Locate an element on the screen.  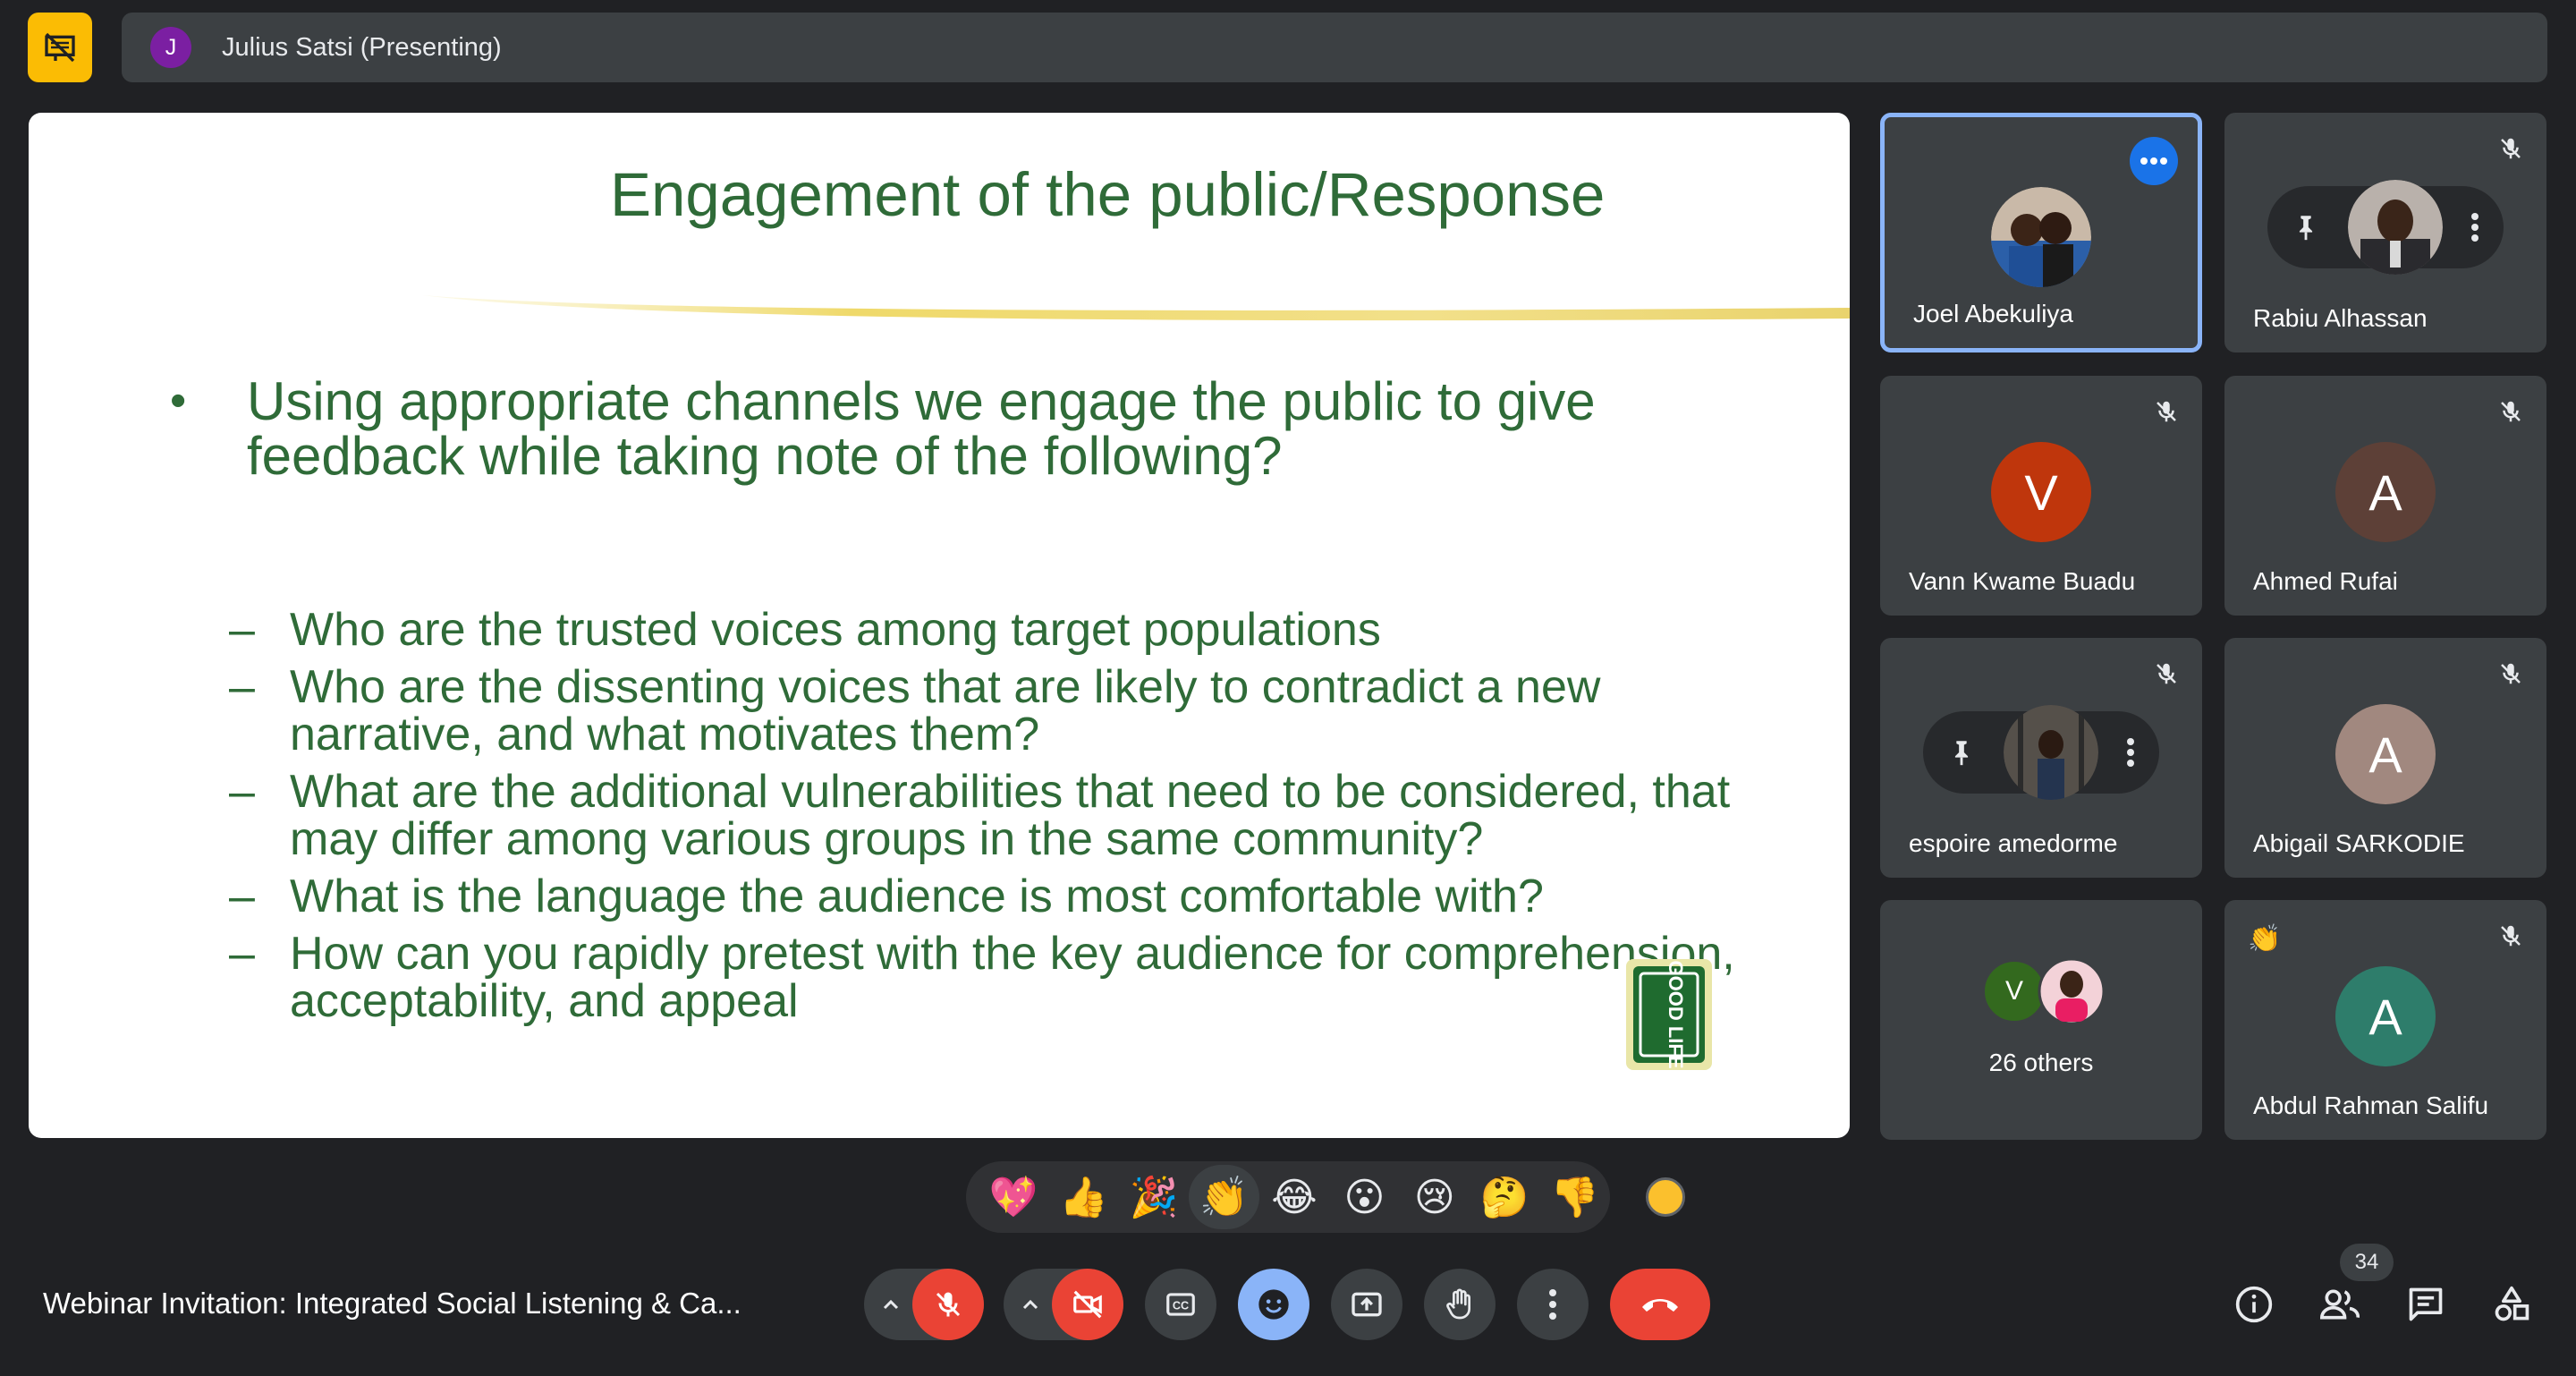
present-screen-icon is located at coordinates (1367, 1305).